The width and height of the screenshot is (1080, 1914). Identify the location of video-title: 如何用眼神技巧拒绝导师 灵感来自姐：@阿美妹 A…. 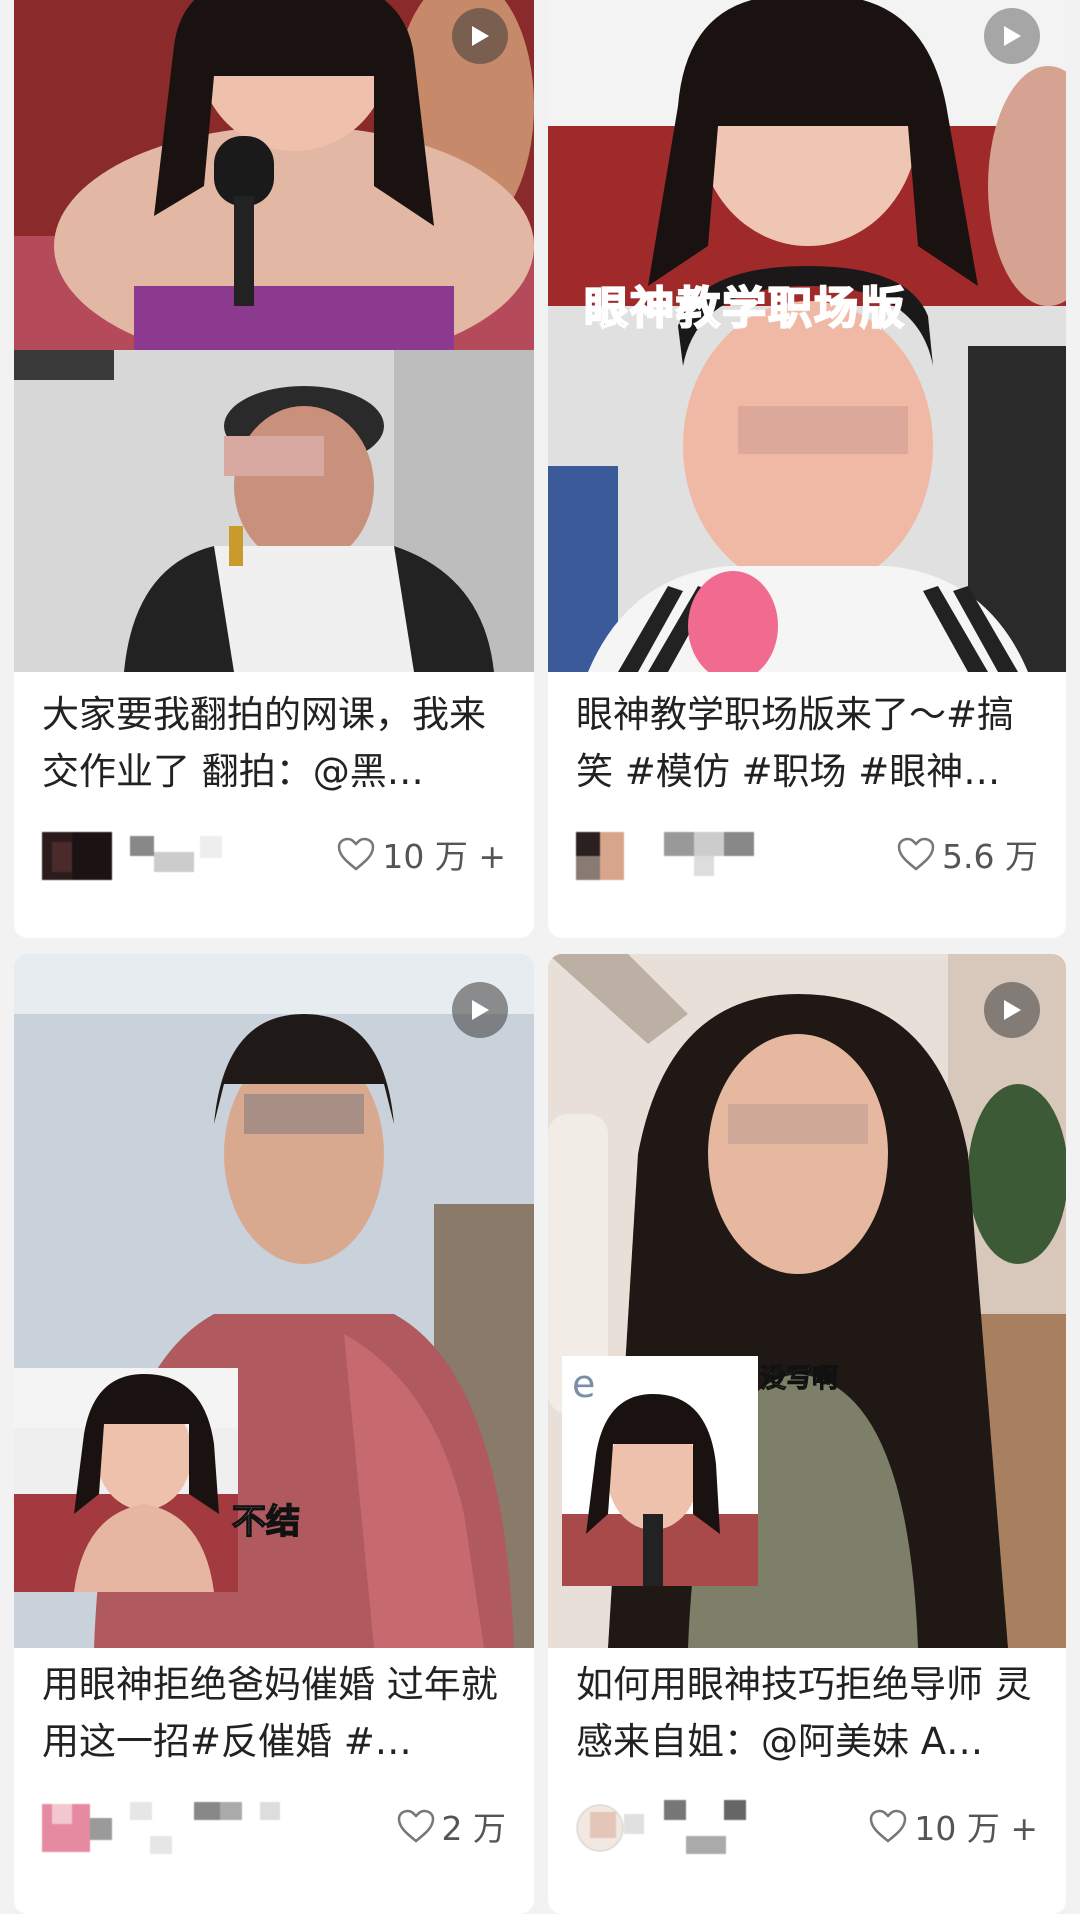
(807, 1713).